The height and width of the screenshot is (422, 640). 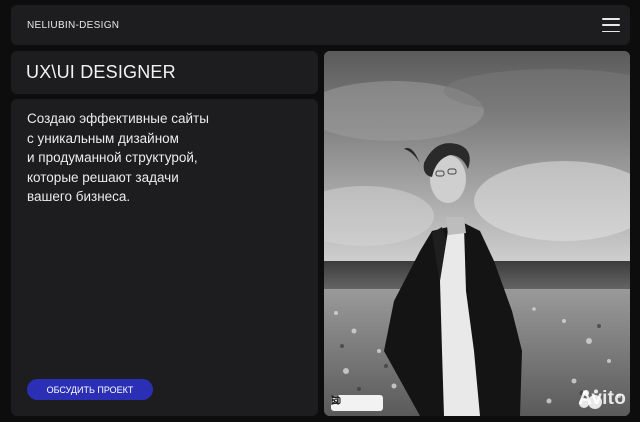 I want to click on title-card: UX\UI DESIGNER, so click(x=164, y=72).